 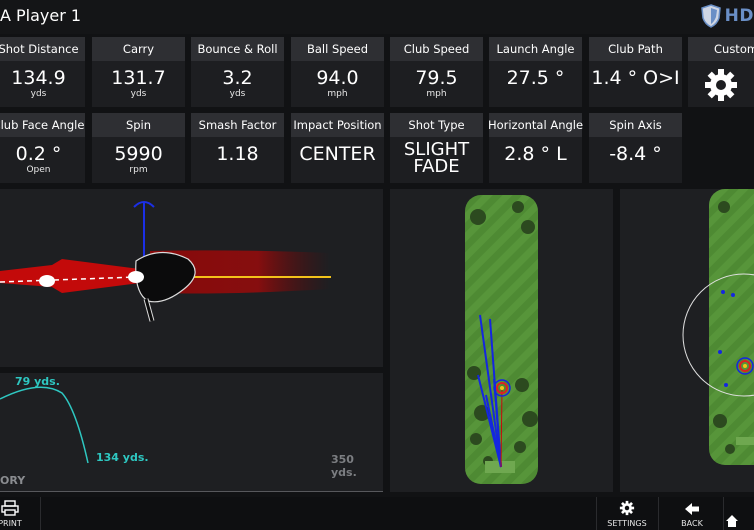 What do you see at coordinates (38, 78) in the screenshot?
I see `tile-value: 134.9` at bounding box center [38, 78].